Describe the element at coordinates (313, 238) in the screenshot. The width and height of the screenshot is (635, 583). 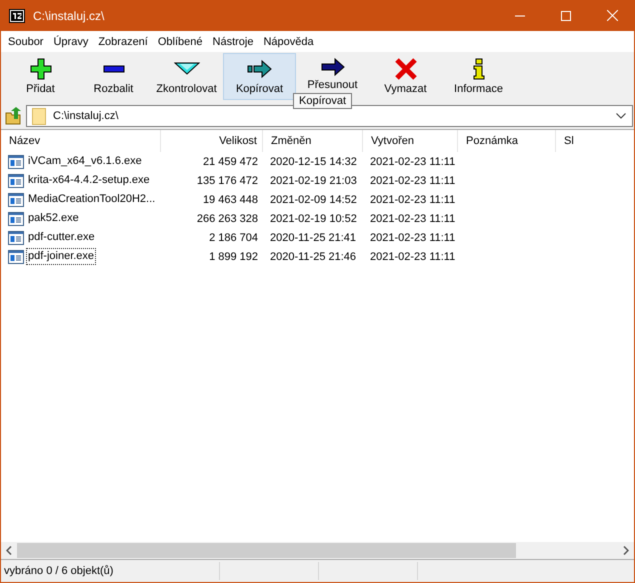
I see `table-cell-text: 2020-11-25 21:41` at that location.